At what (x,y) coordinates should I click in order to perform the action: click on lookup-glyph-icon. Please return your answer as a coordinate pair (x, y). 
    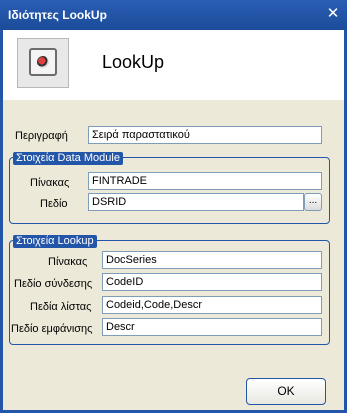
    Looking at the image, I should click on (43, 62).